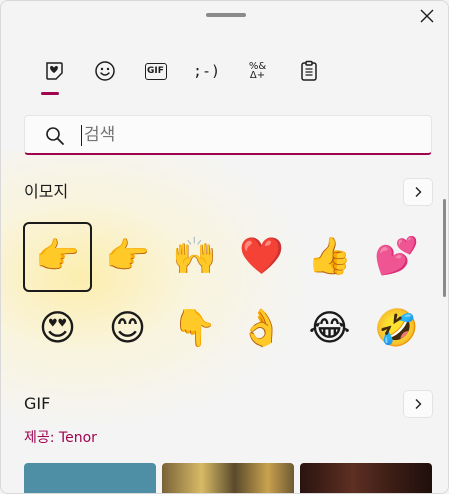 The image size is (449, 494). Describe the element at coordinates (194, 329) in the screenshot. I see `emoji-item-pointing-down: 👇` at that location.